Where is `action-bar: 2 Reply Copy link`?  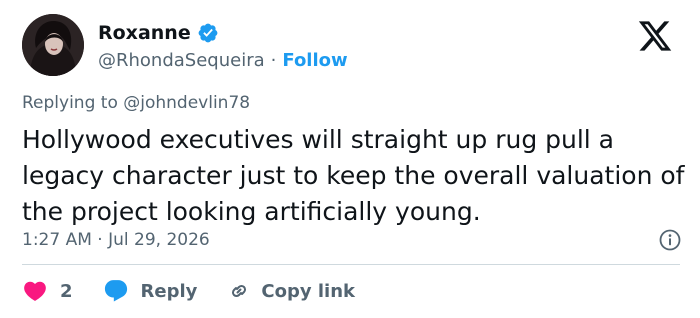
action-bar: 2 Reply Copy link is located at coordinates (188, 291).